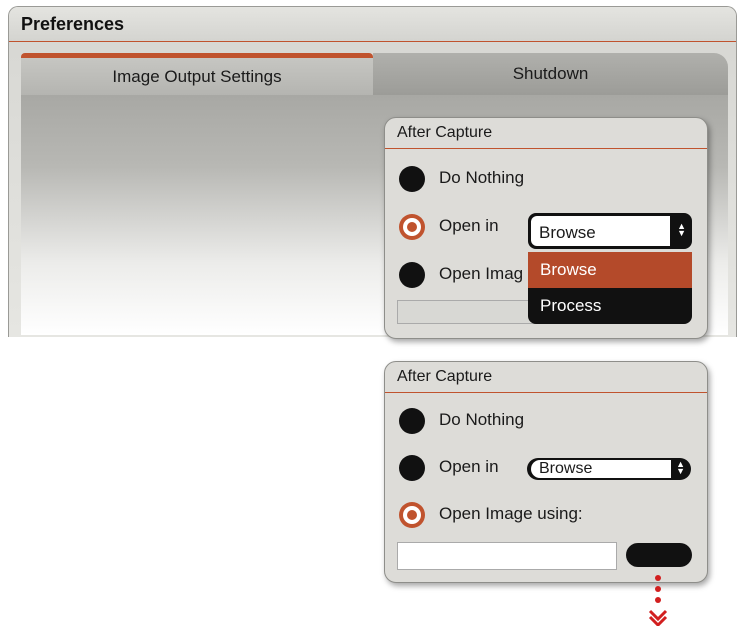 This screenshot has width=737, height=627. Describe the element at coordinates (610, 270) in the screenshot. I see `dropdown-option-browse: Browse` at that location.